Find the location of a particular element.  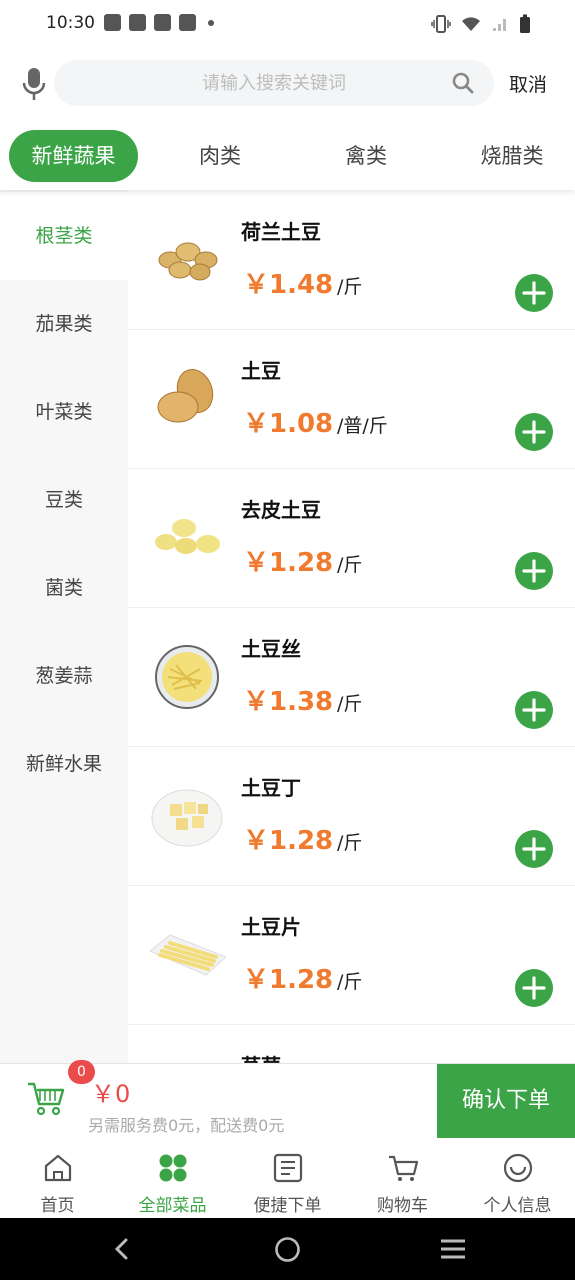

status-time: 10:30 is located at coordinates (70, 23).